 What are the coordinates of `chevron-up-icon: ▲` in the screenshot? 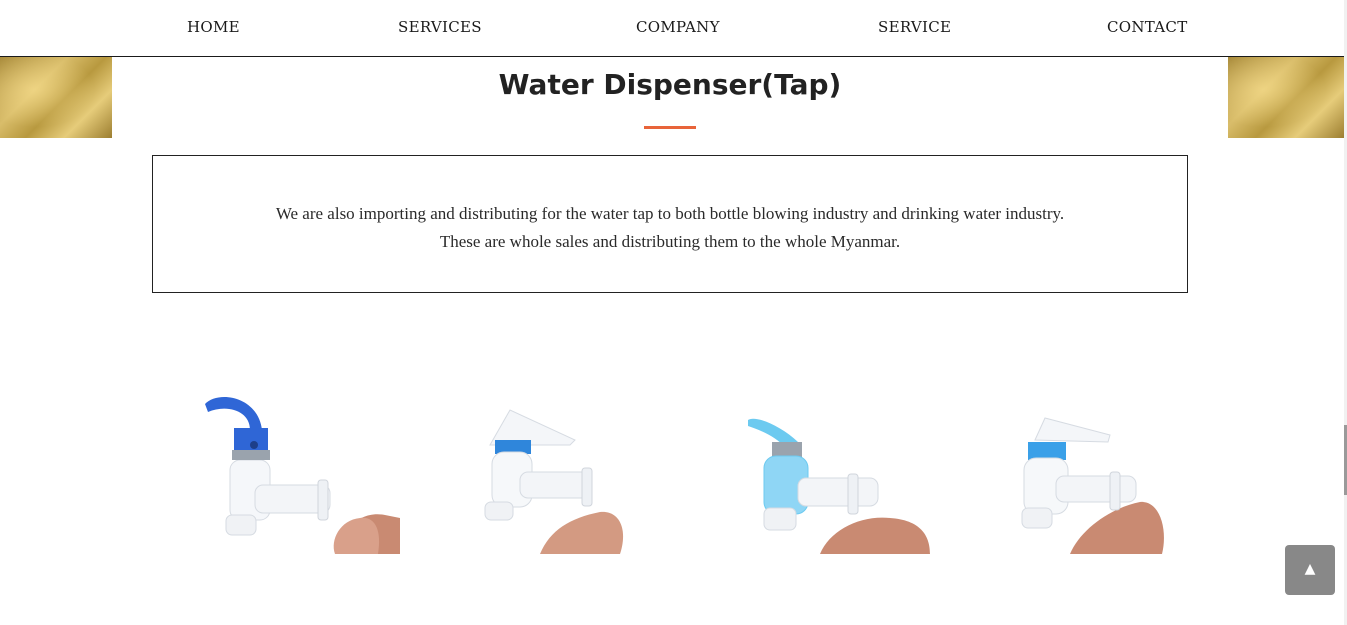 It's located at (1310, 569).